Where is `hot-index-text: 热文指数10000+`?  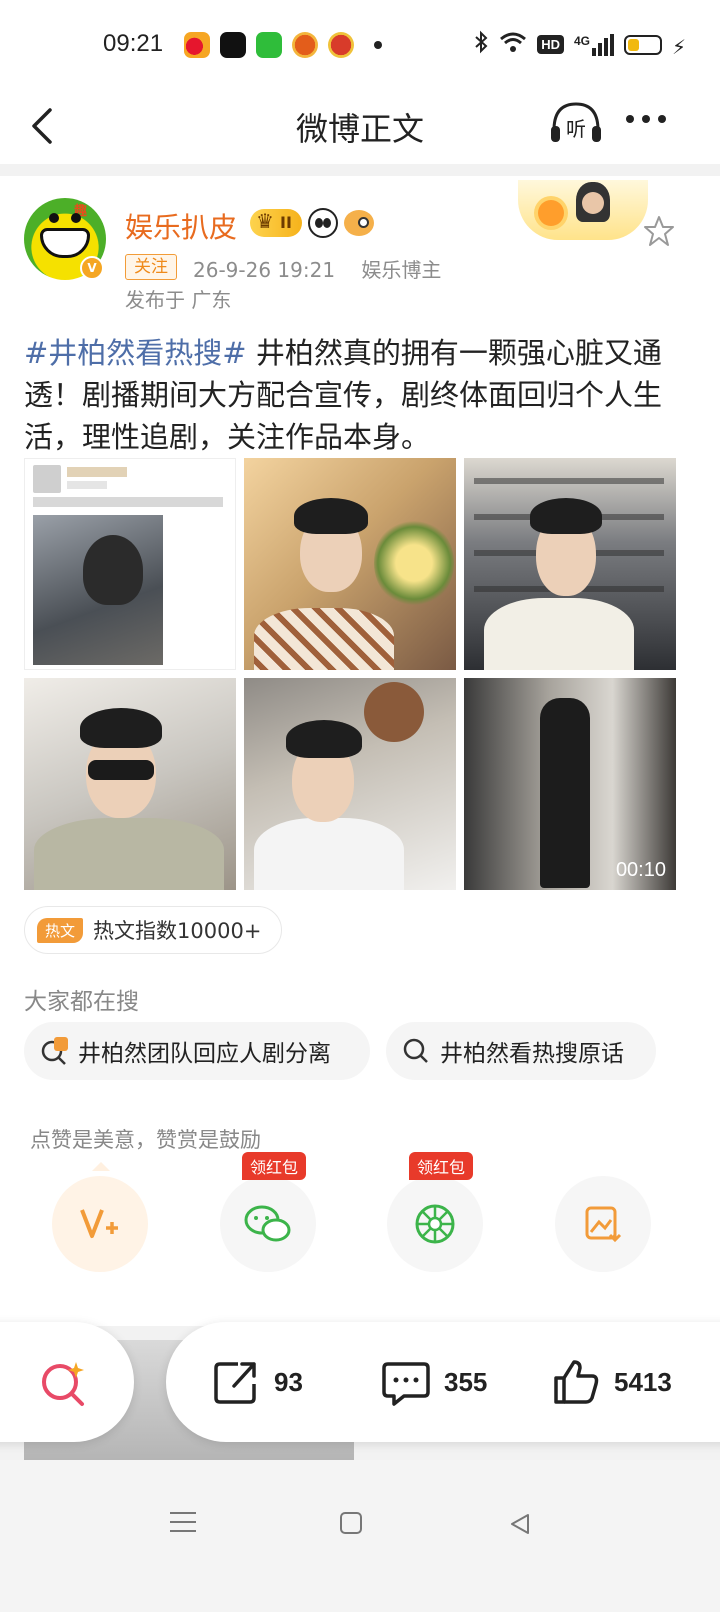 hot-index-text: 热文指数10000+ is located at coordinates (177, 931).